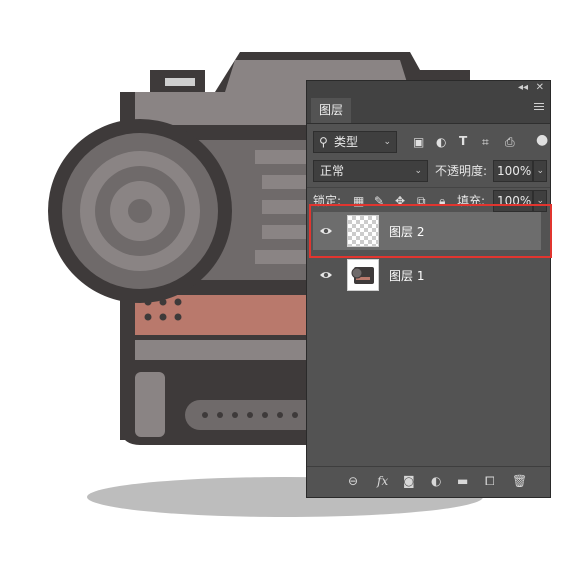  I want to click on tab-layers: 图层, so click(331, 110).